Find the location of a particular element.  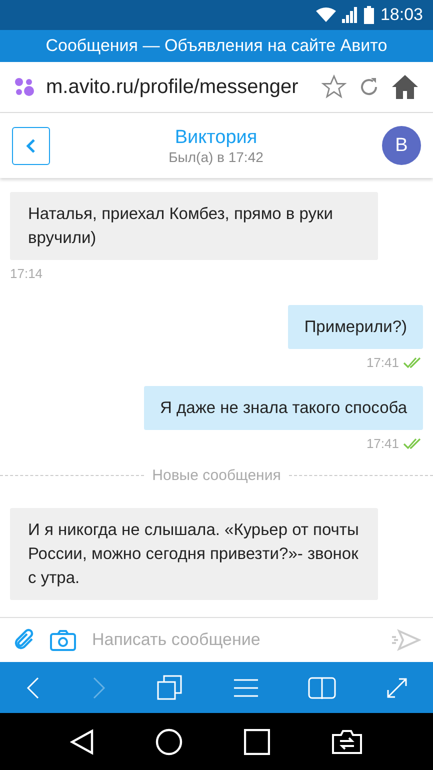

message-time: 17:14 is located at coordinates (26, 273).